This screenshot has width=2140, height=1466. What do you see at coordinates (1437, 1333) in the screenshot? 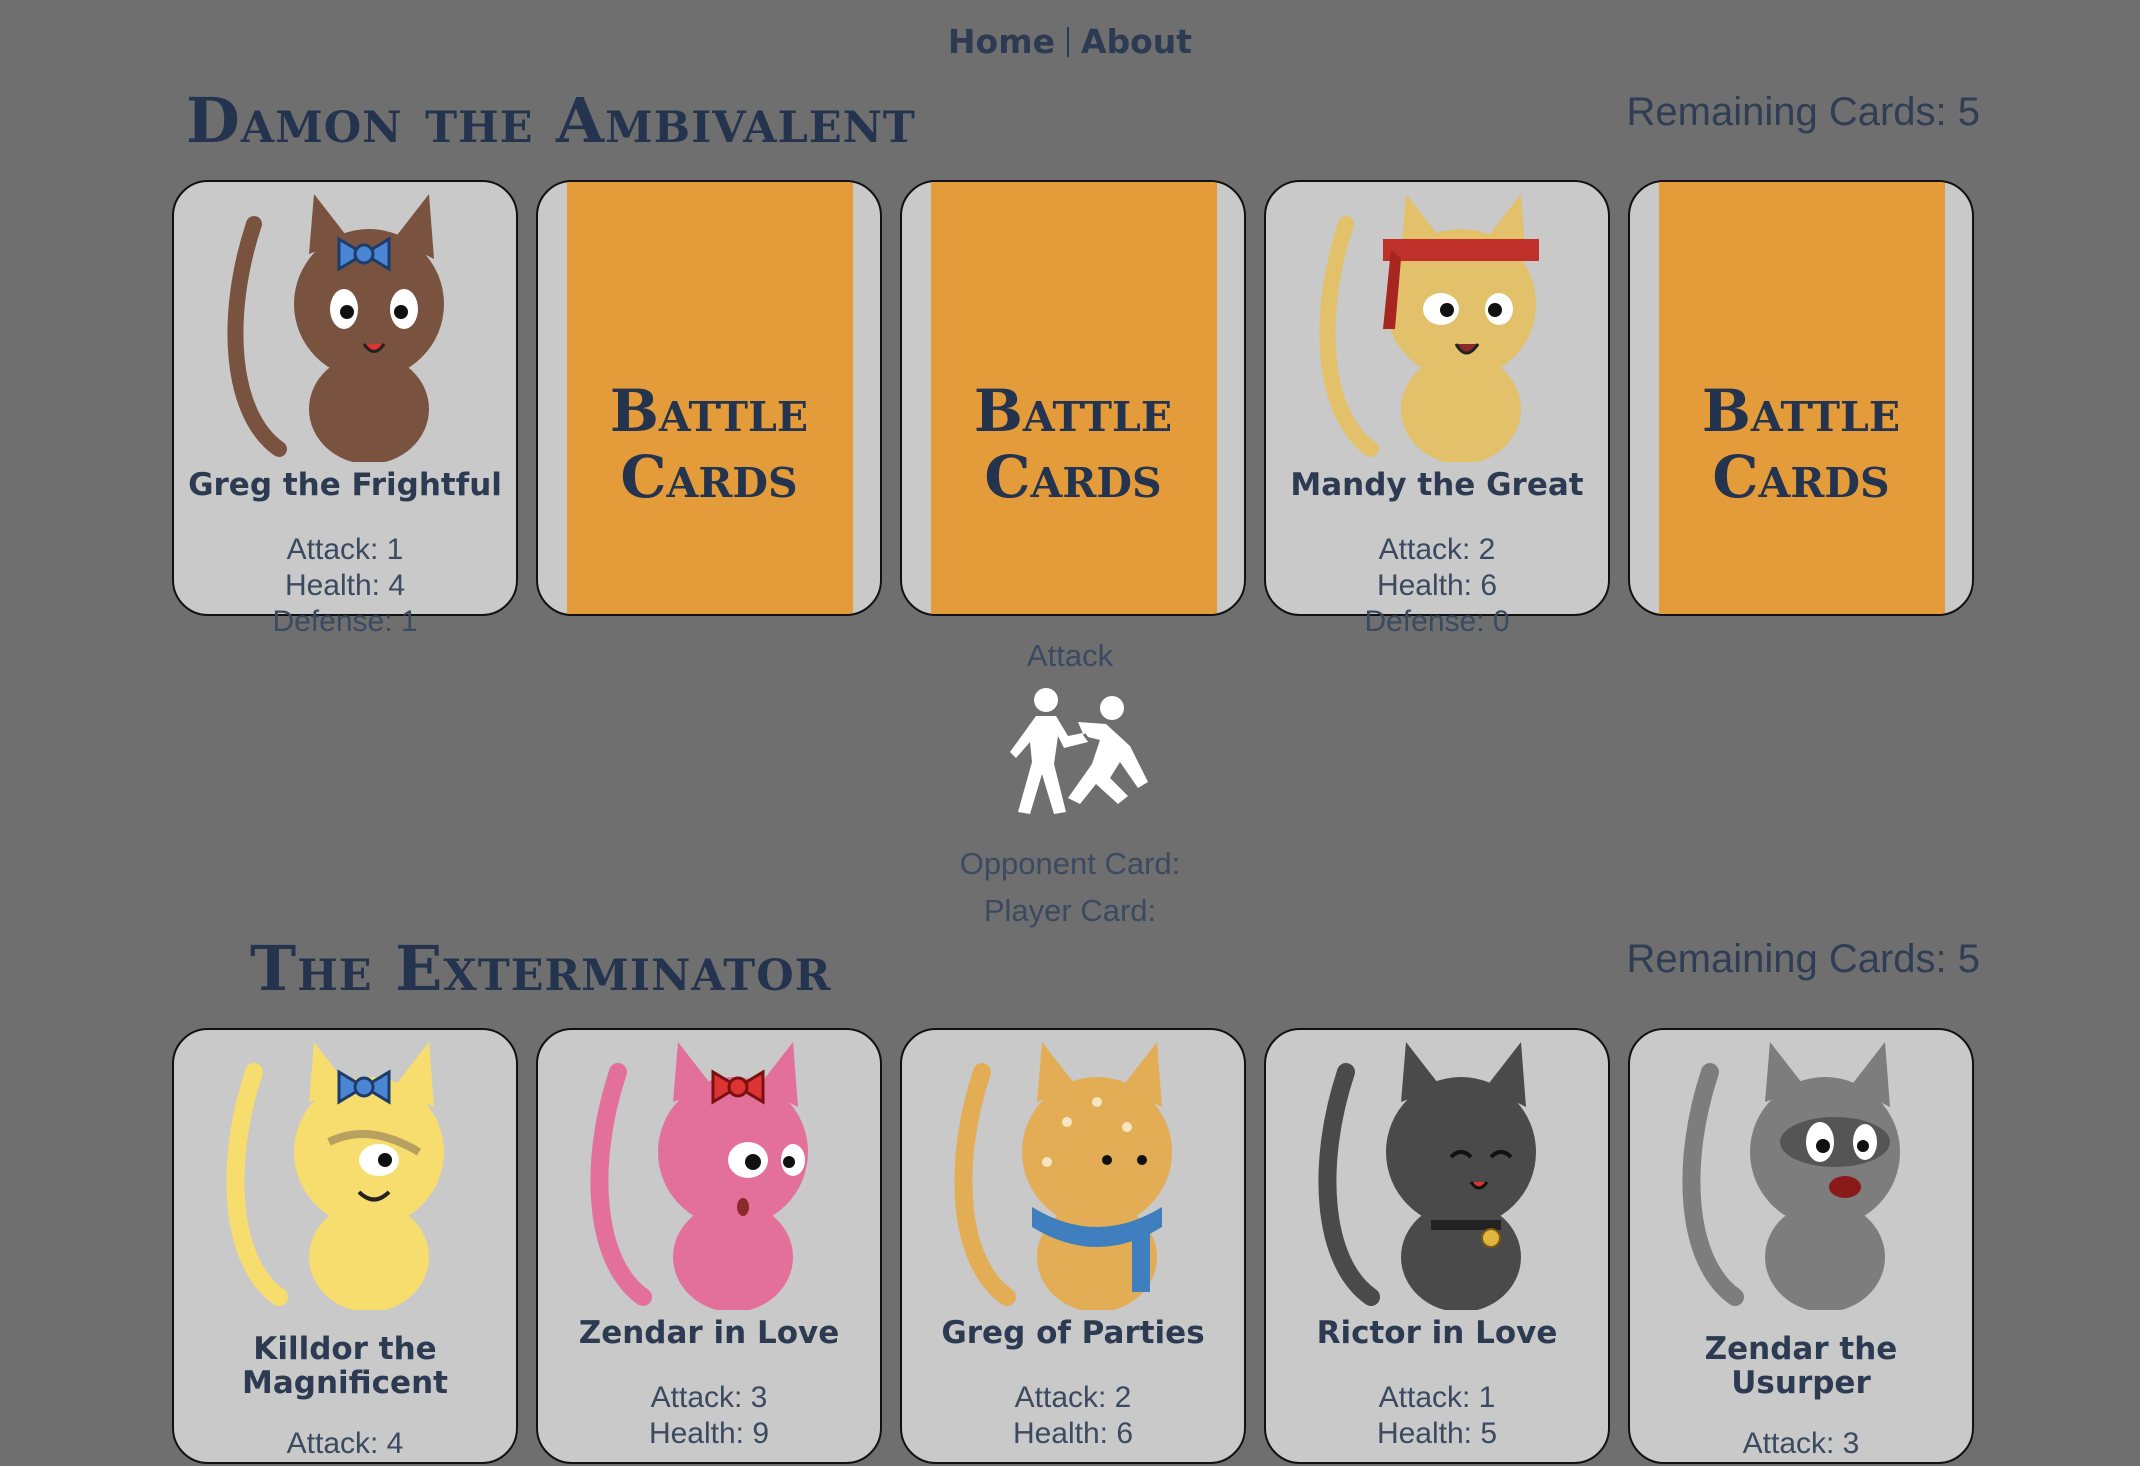
I see `card-name: Rictor in Love` at bounding box center [1437, 1333].